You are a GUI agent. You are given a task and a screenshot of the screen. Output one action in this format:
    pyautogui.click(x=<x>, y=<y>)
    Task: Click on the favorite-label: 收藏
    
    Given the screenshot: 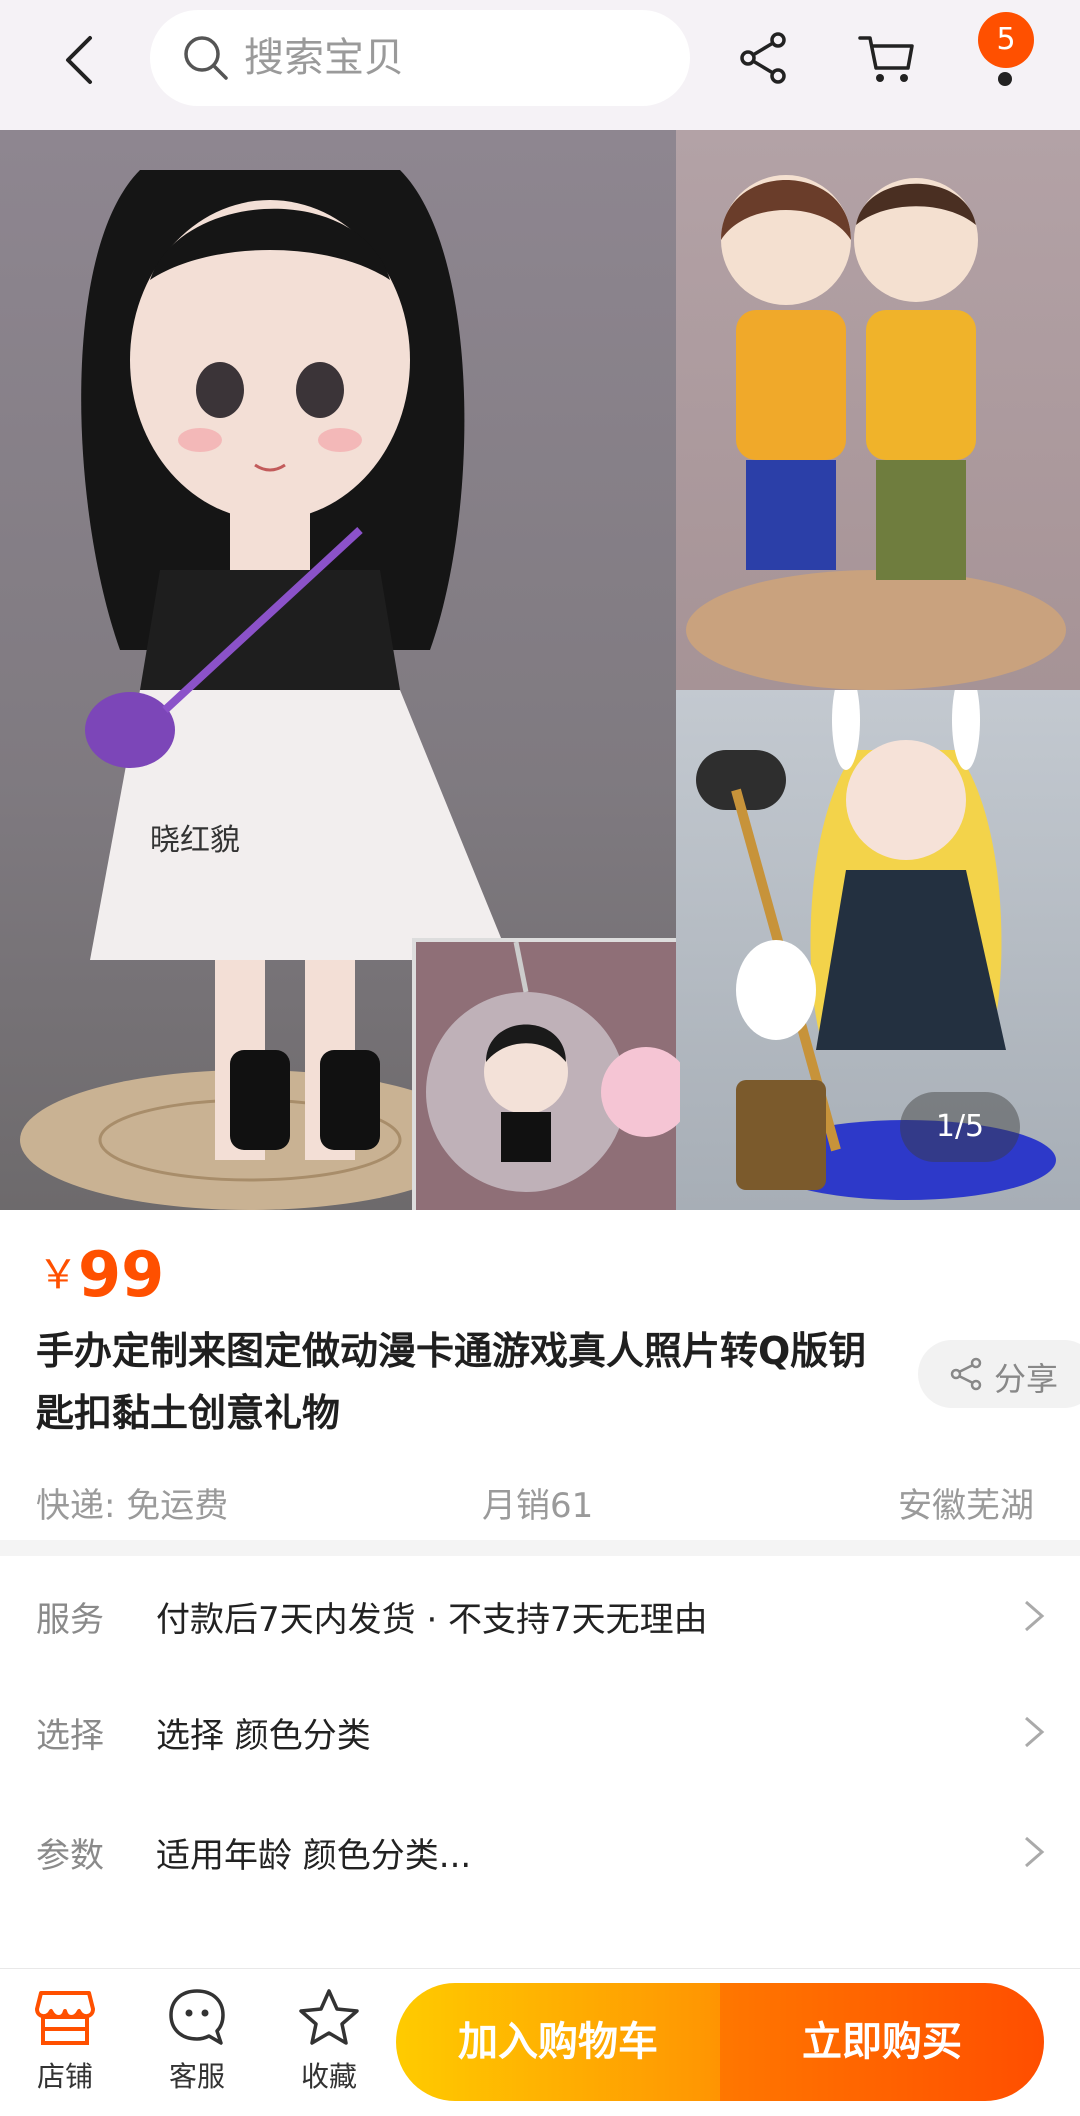 What is the action you would take?
    pyautogui.click(x=328, y=2076)
    